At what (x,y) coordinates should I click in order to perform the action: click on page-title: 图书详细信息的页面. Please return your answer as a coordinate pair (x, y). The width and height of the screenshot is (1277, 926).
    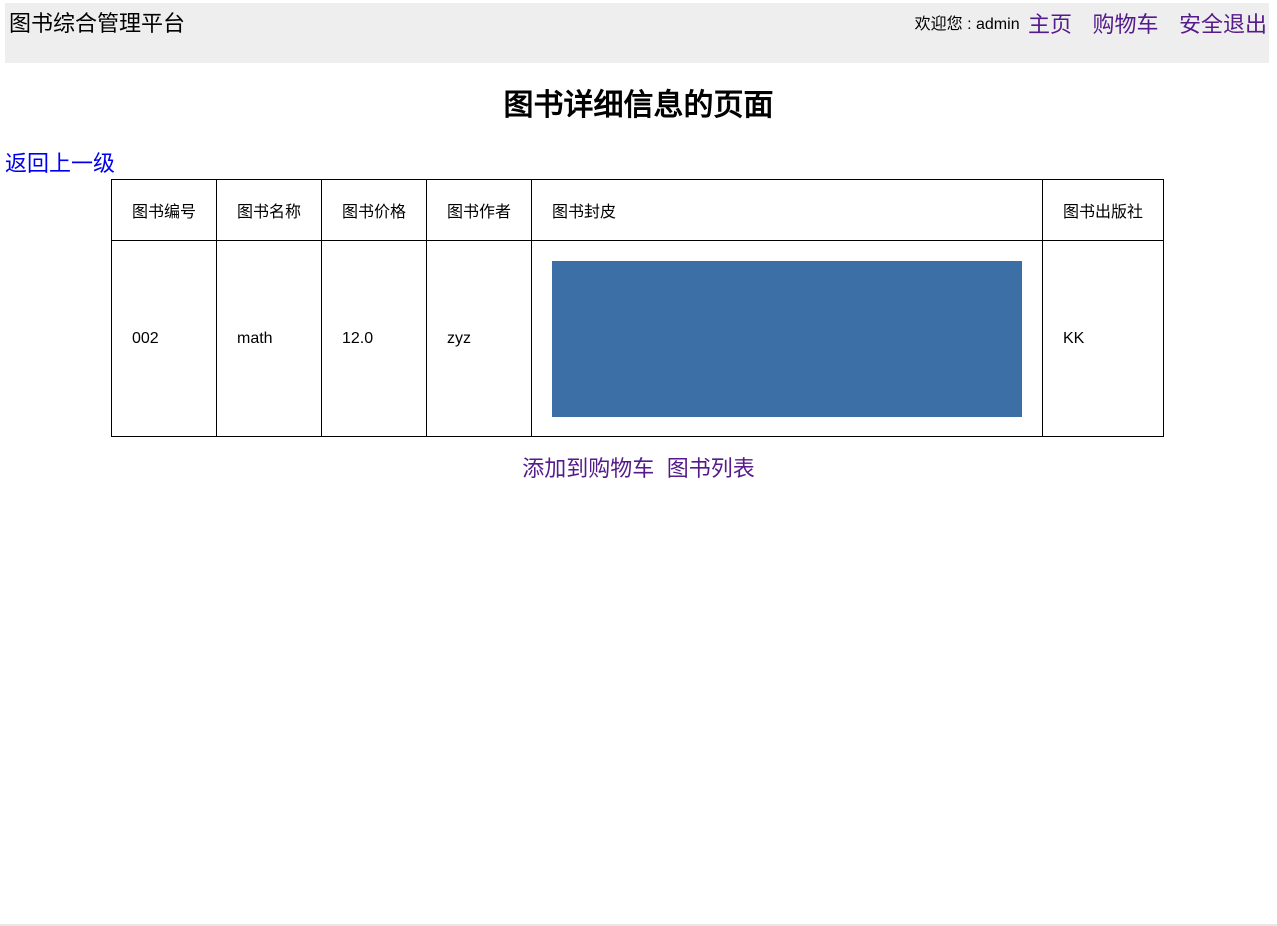
    Looking at the image, I should click on (638, 105).